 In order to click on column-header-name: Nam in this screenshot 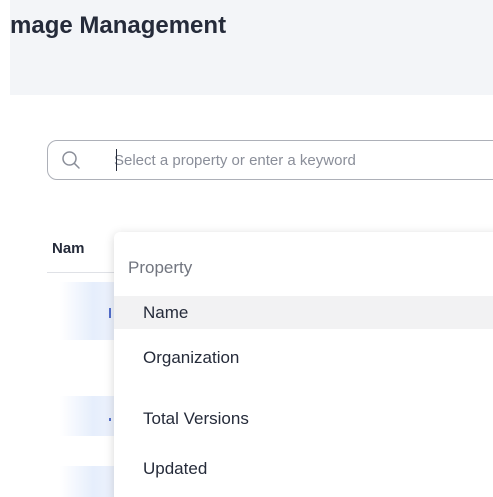, I will do `click(68, 248)`.